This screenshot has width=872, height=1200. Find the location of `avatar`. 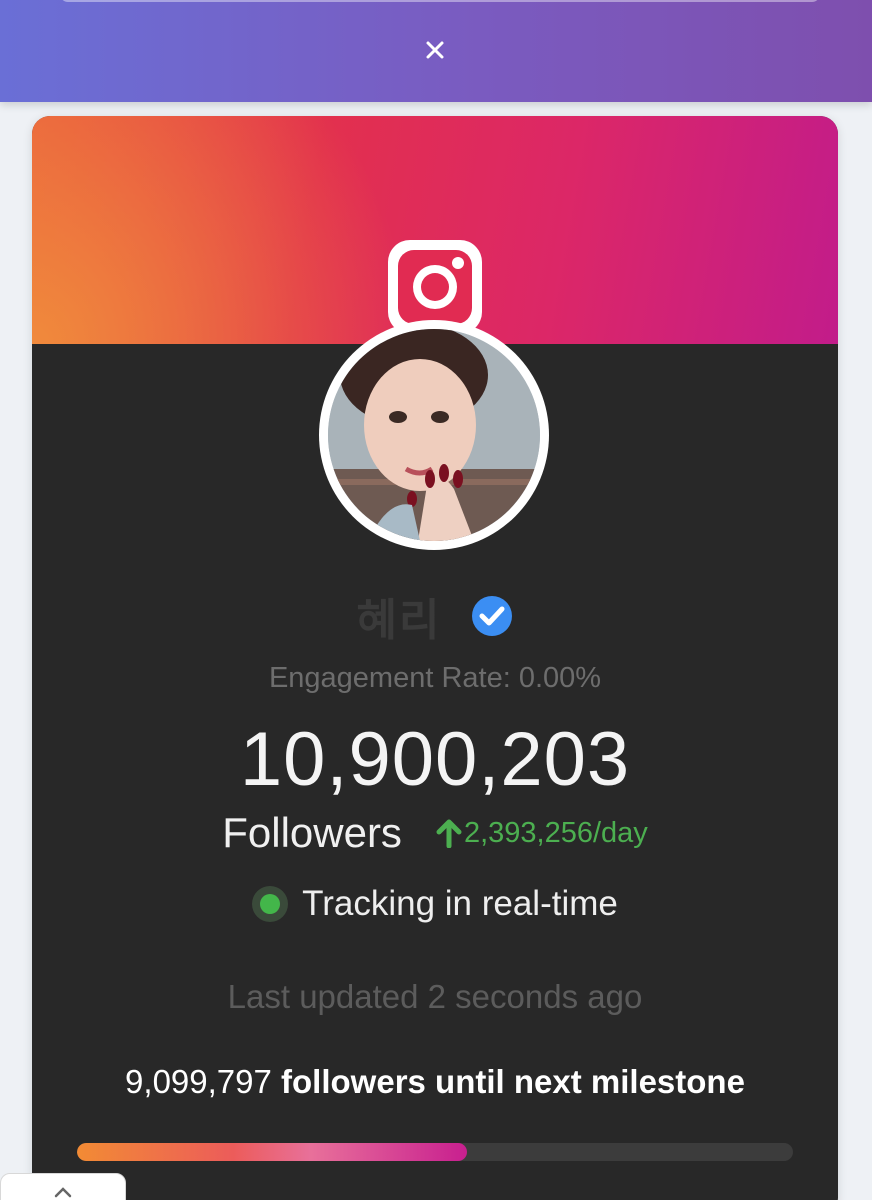

avatar is located at coordinates (434, 435).